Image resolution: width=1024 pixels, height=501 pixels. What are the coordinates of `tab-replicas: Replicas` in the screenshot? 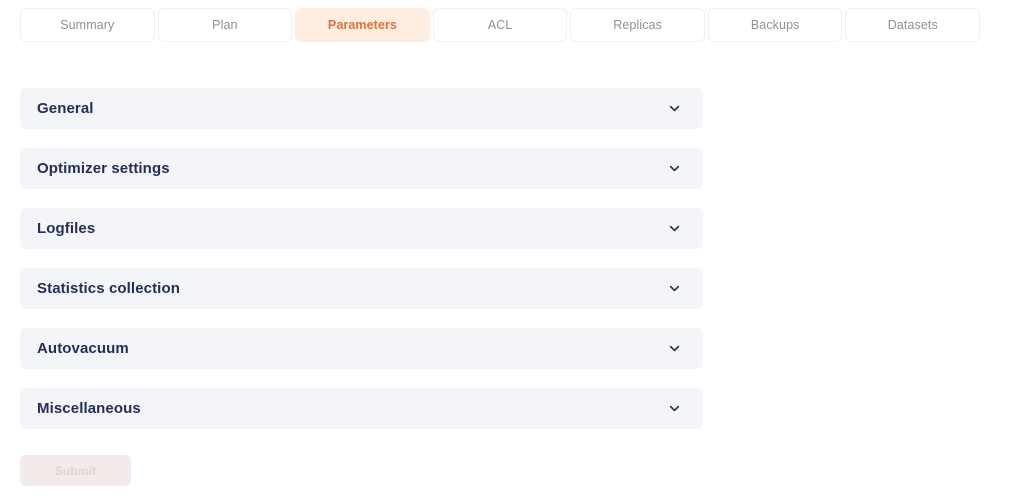 It's located at (637, 25).